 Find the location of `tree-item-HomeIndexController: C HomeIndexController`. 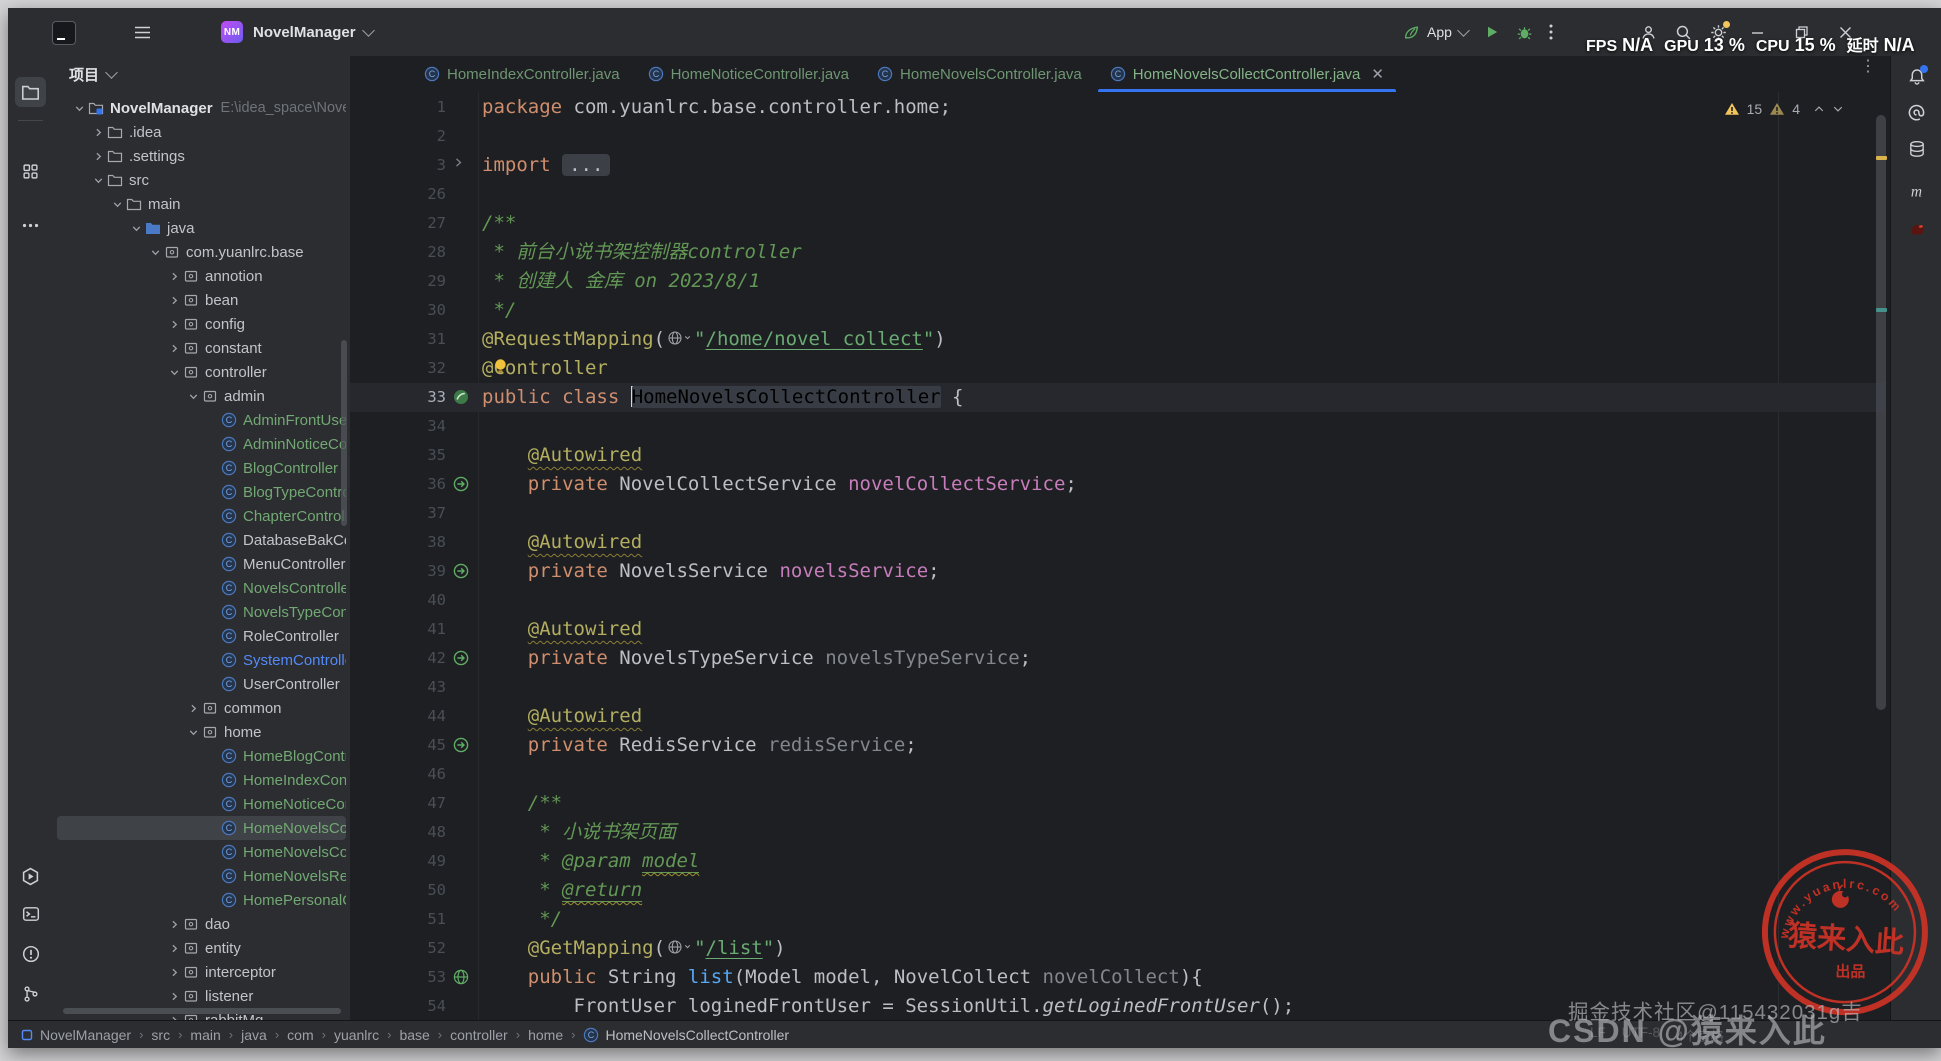

tree-item-HomeIndexController: C HomeIndexController is located at coordinates (201, 780).